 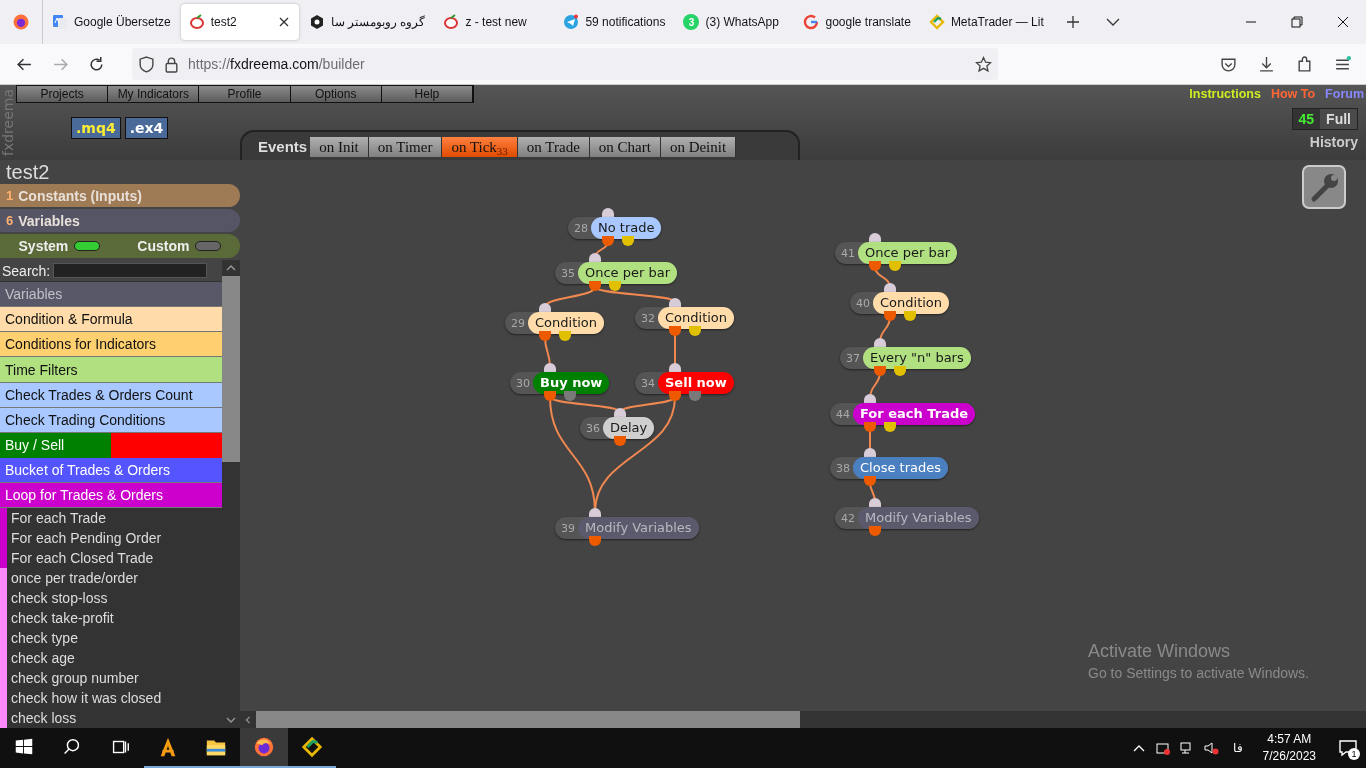 I want to click on export-button: .ex4, so click(x=146, y=128).